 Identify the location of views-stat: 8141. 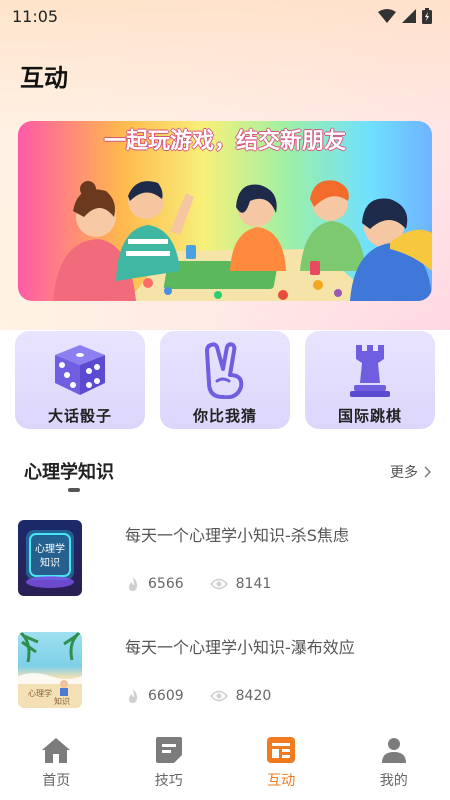
(240, 584).